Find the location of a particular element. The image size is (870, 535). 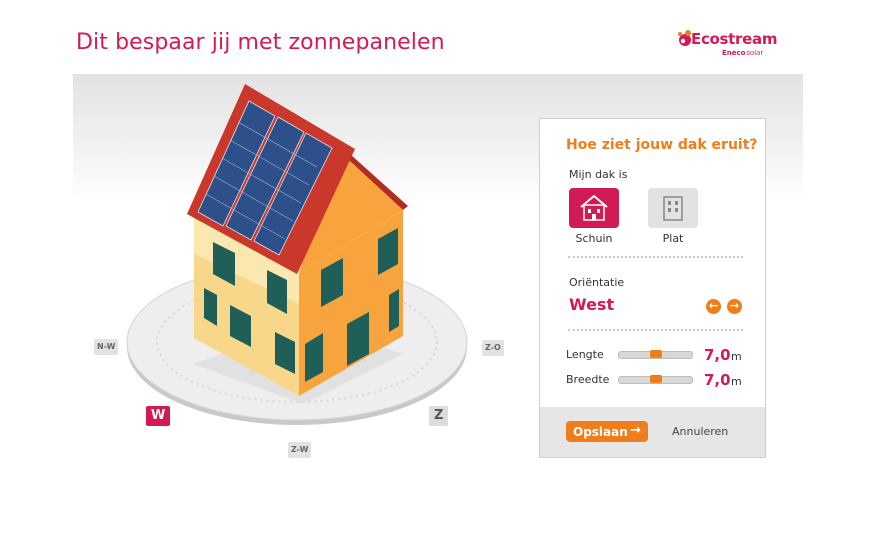

length-slider is located at coordinates (655, 354).